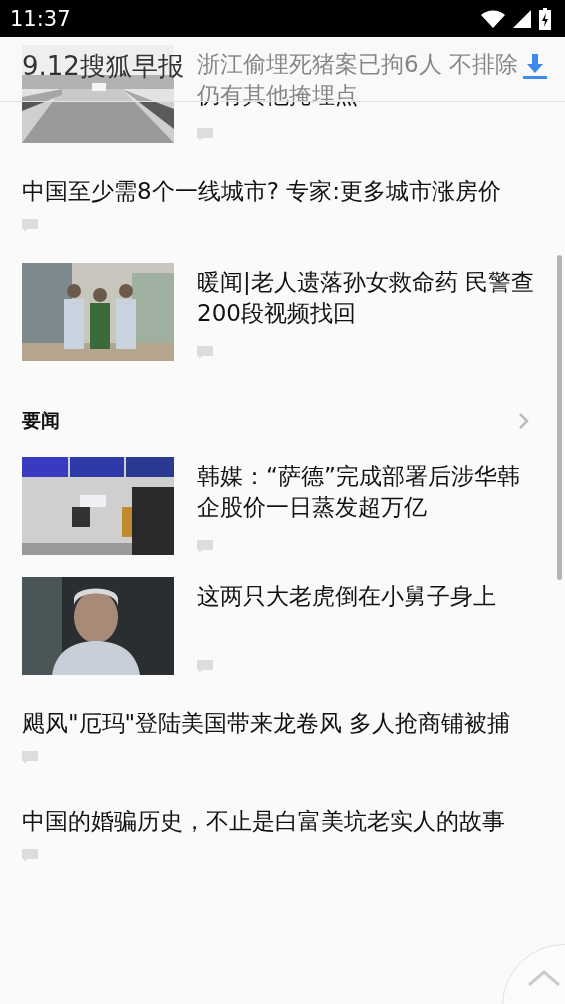 Image resolution: width=565 pixels, height=1004 pixels. What do you see at coordinates (522, 18) in the screenshot?
I see `signal-icon` at bounding box center [522, 18].